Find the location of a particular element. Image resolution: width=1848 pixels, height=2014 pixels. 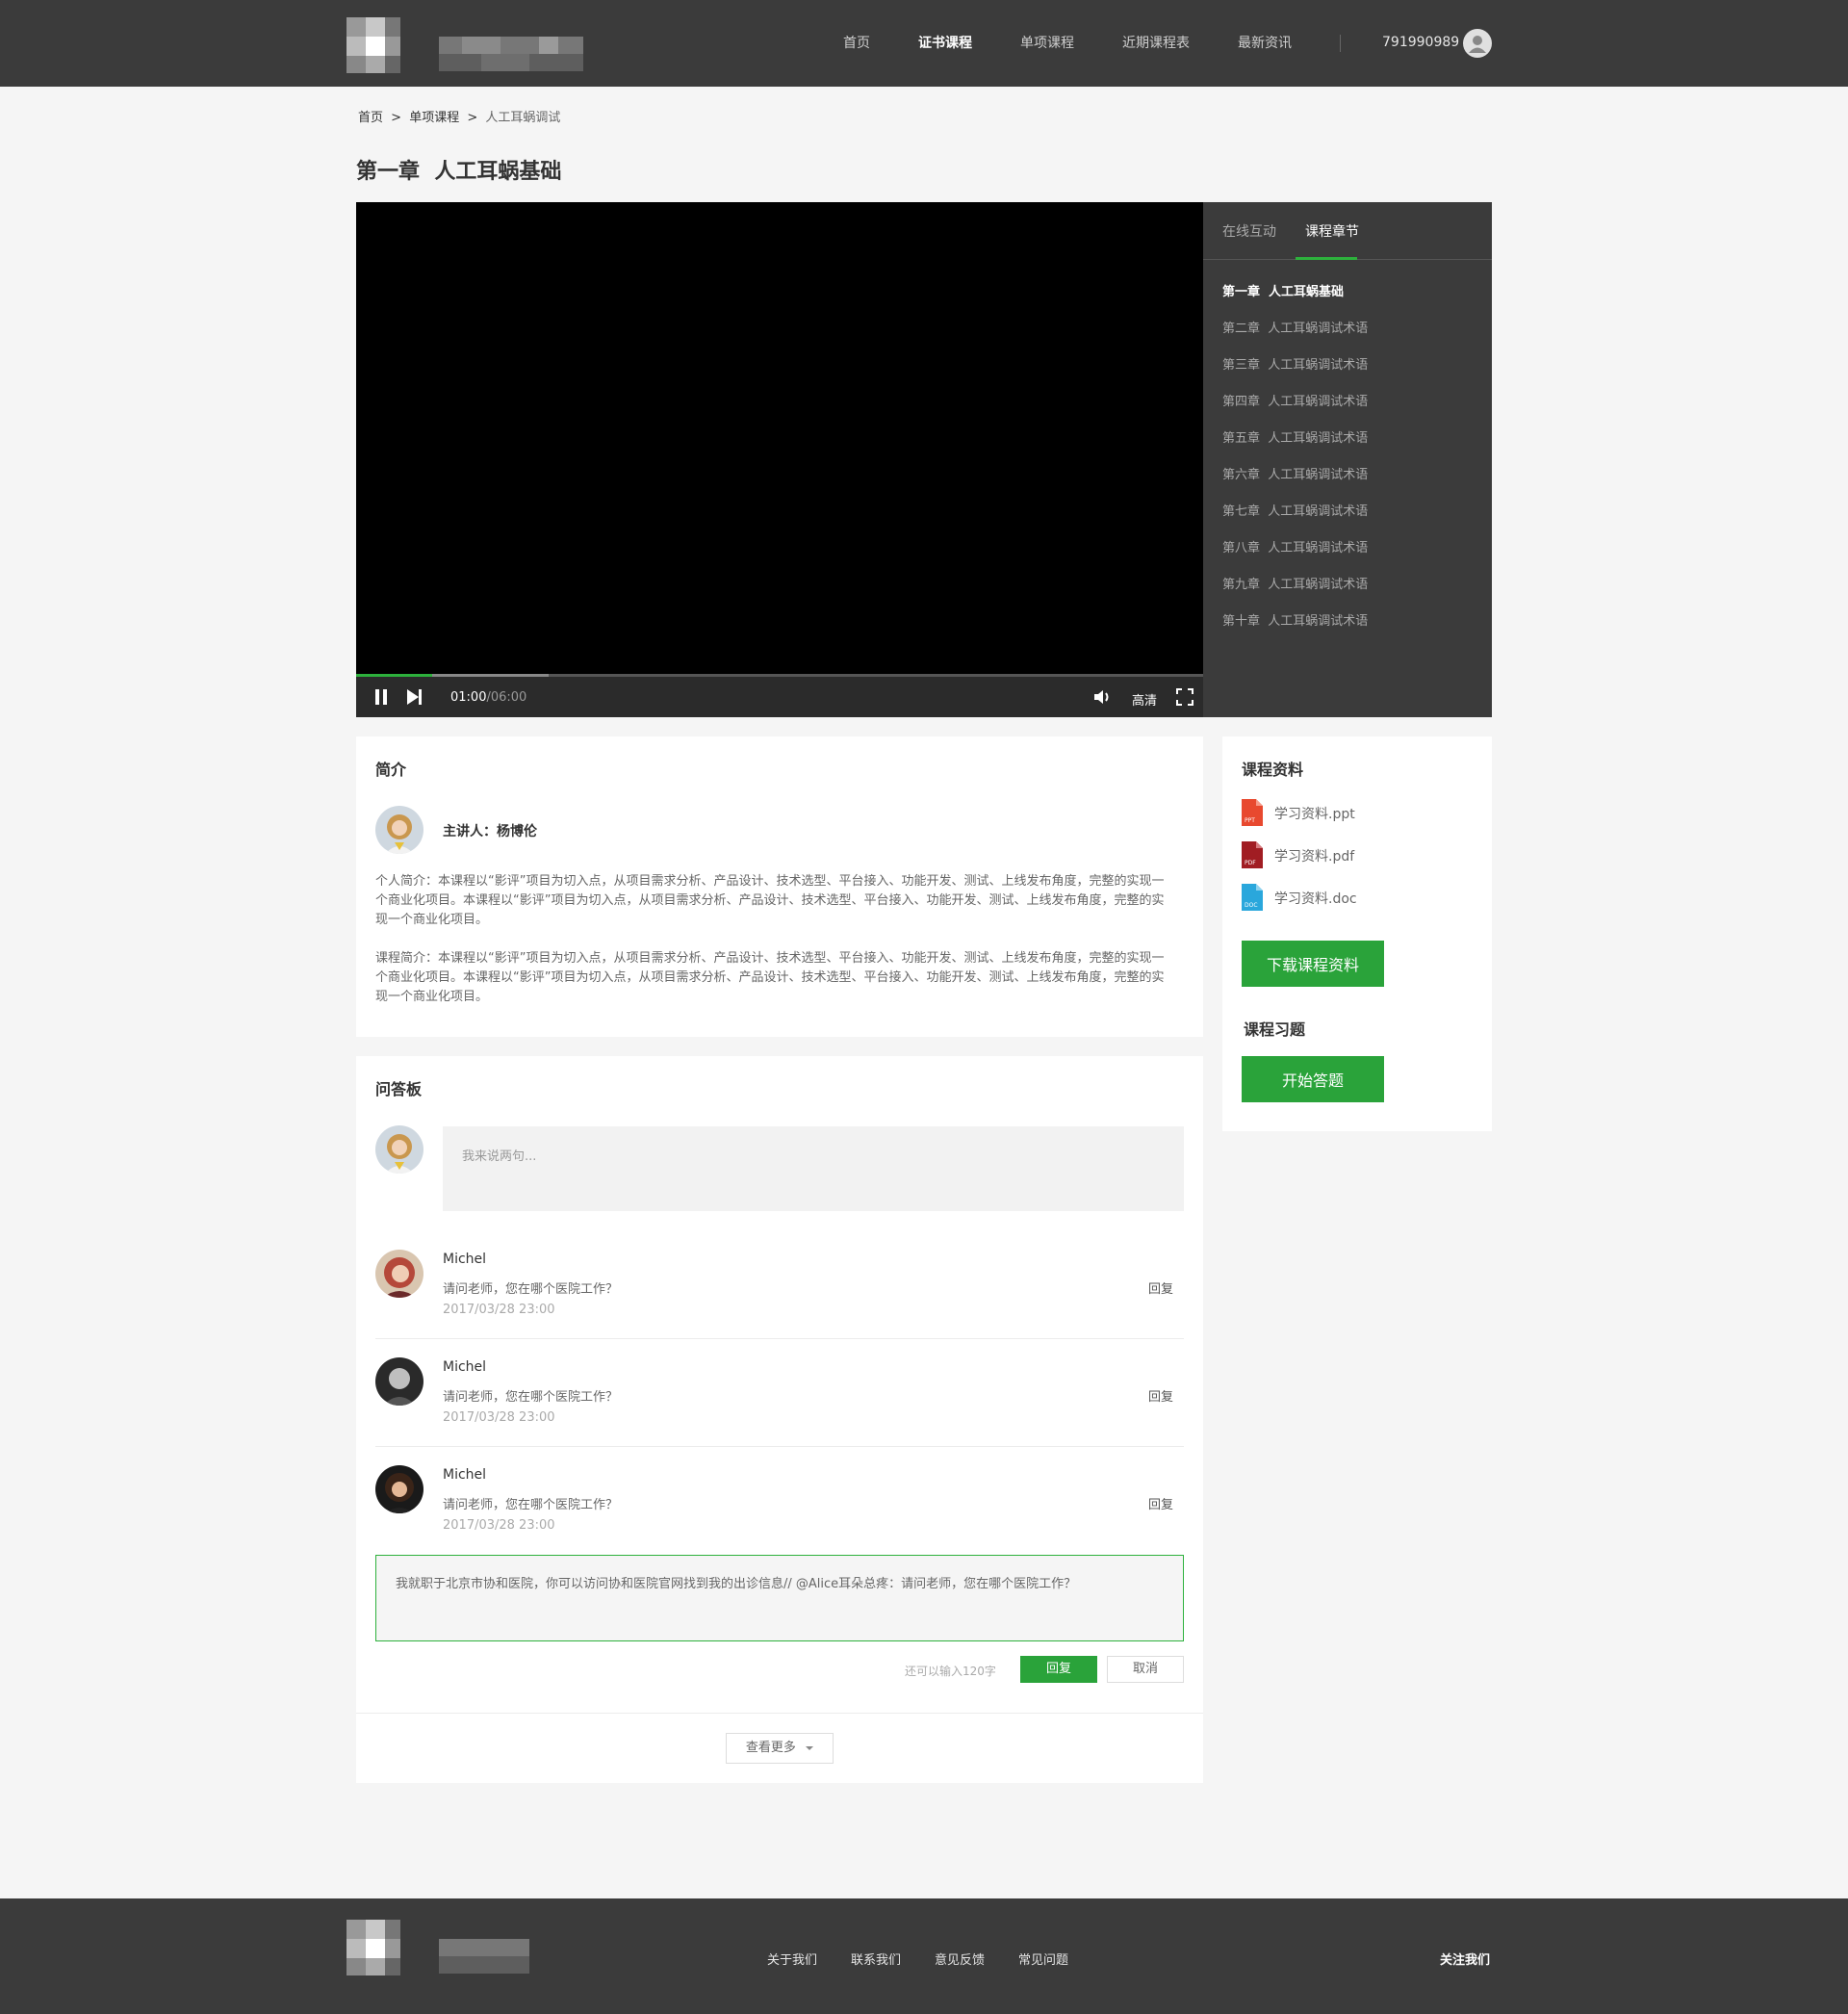

chapter-item: 第九章 人工耳蜗调试术语 is located at coordinates (1295, 583).